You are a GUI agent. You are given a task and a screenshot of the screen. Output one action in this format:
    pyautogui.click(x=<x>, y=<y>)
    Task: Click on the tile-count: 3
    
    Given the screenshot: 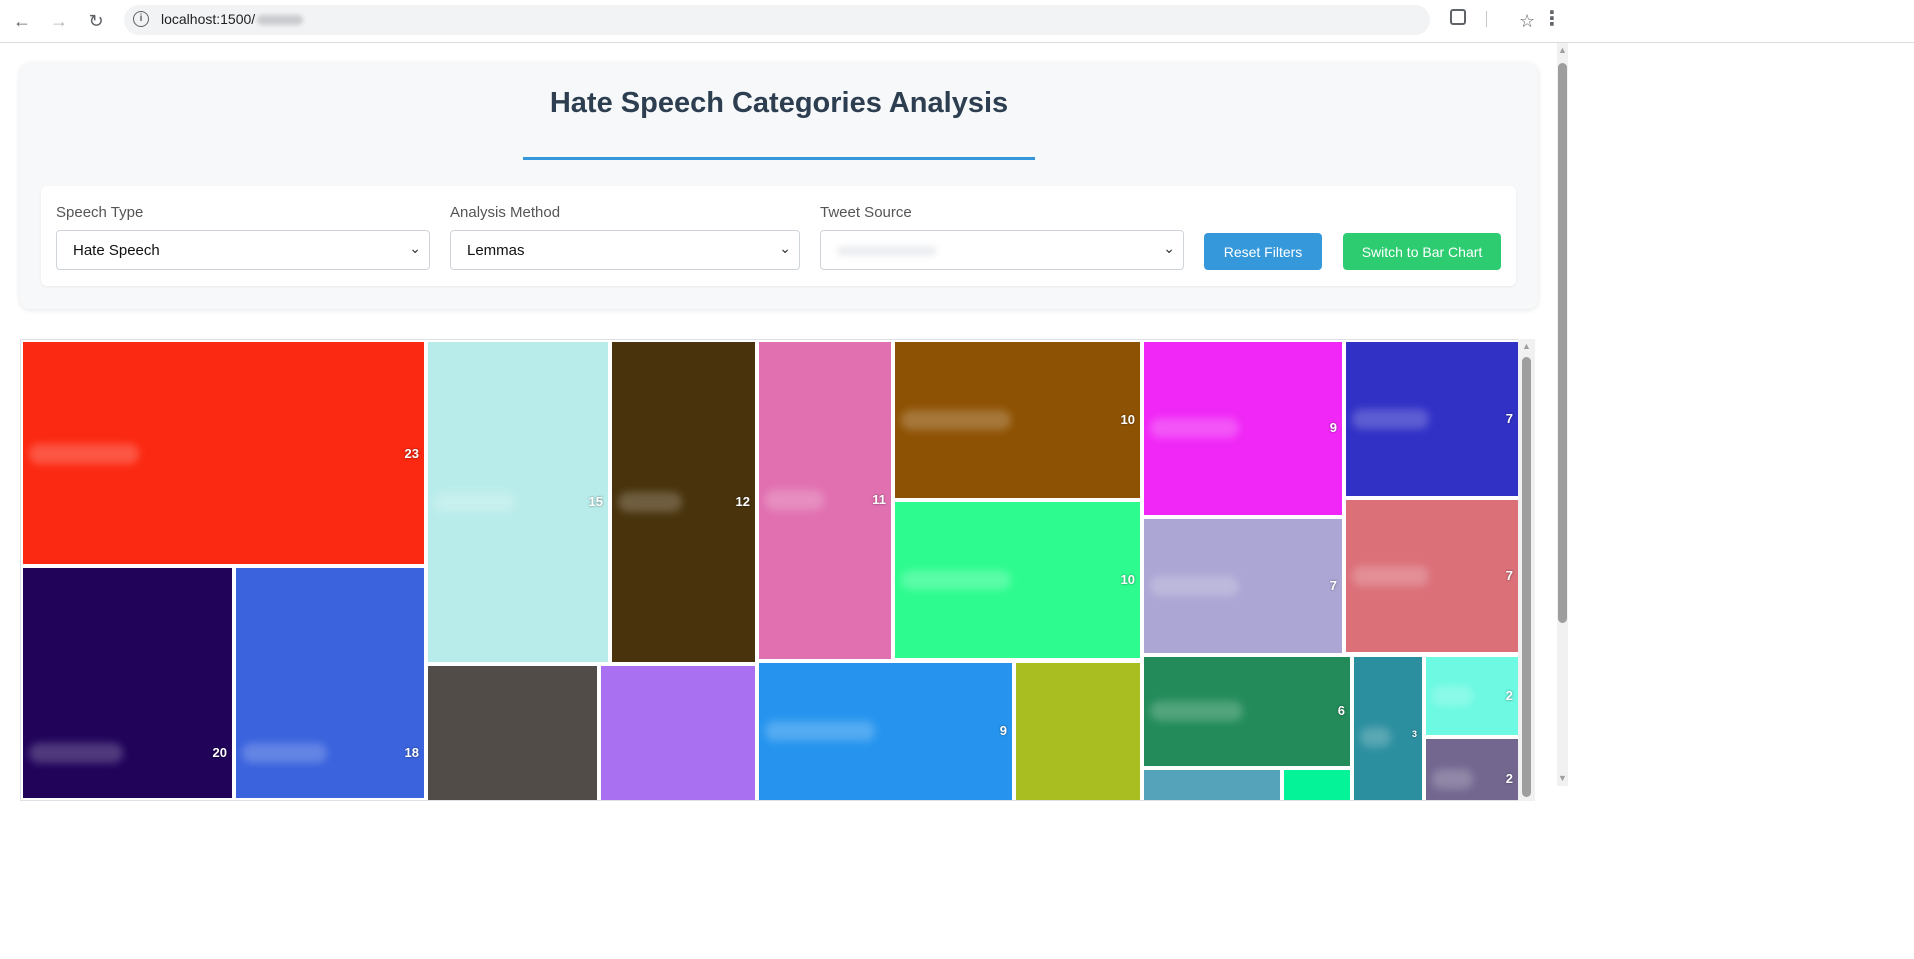 What is the action you would take?
    pyautogui.click(x=1414, y=734)
    